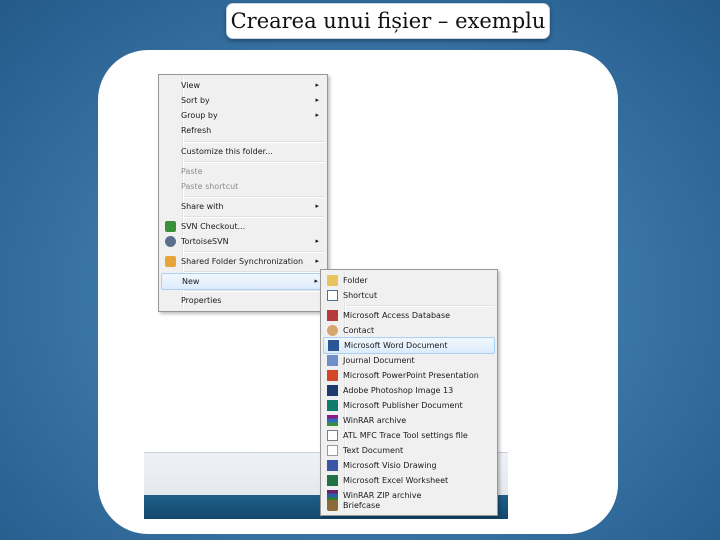 This screenshot has width=720, height=540. What do you see at coordinates (409, 280) in the screenshot?
I see `new-item-folder: Folder` at bounding box center [409, 280].